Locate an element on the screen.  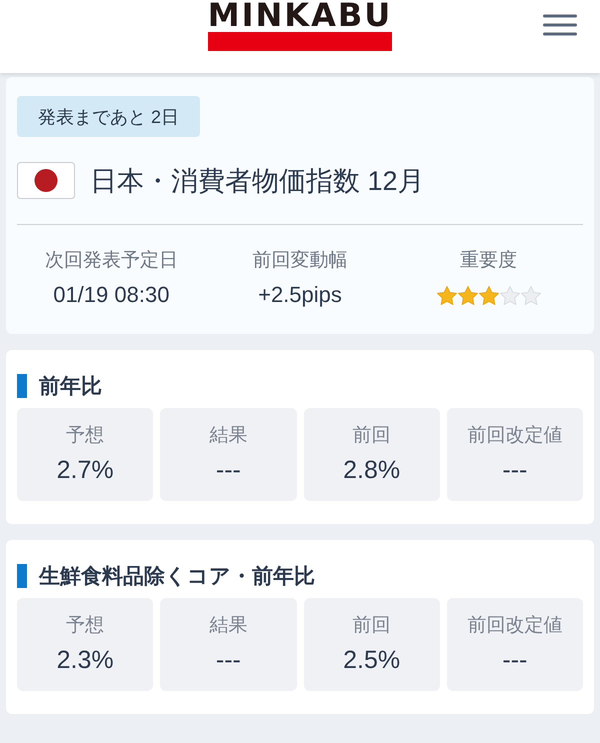
menu-icon is located at coordinates (560, 25).